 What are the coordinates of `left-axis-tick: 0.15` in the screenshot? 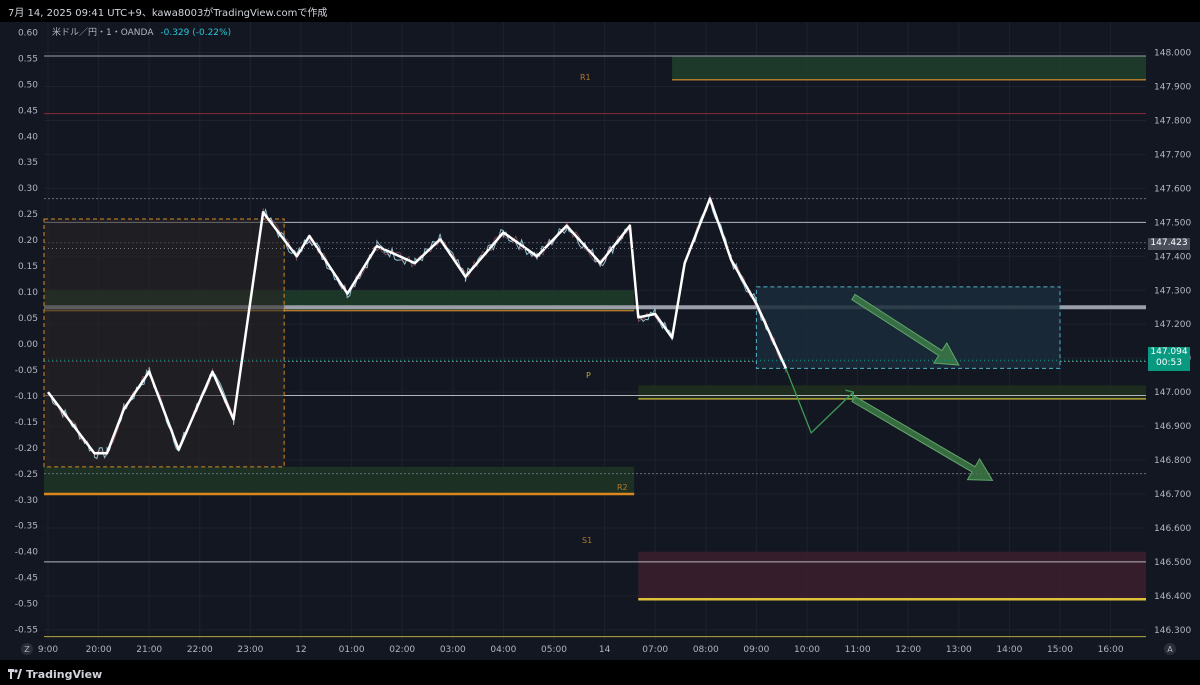 It's located at (28, 267).